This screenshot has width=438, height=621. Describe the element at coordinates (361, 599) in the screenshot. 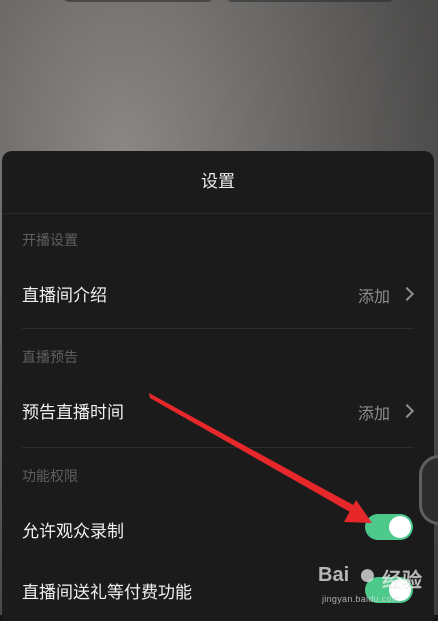

I see `watermark-url: jingyan.baidu.com` at that location.